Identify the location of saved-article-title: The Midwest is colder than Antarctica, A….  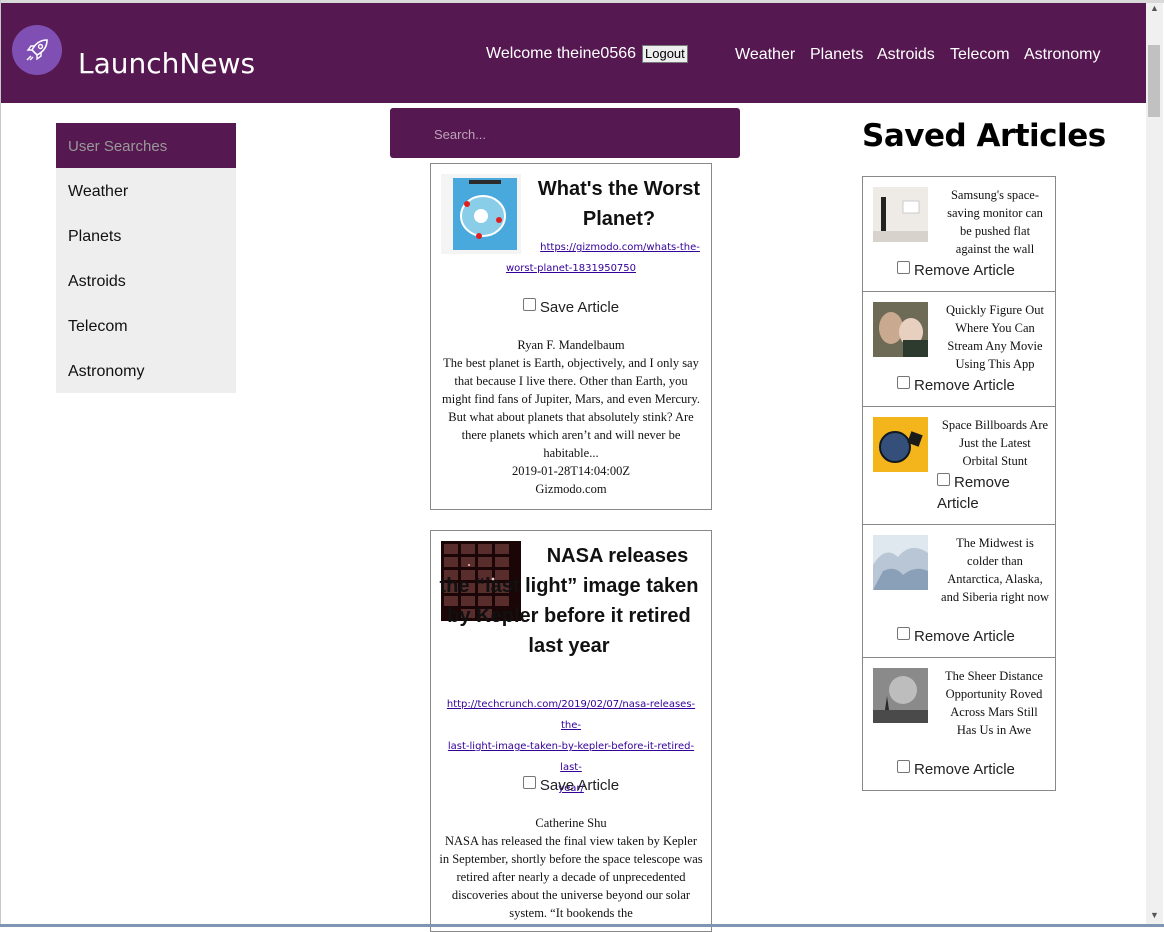
(995, 570).